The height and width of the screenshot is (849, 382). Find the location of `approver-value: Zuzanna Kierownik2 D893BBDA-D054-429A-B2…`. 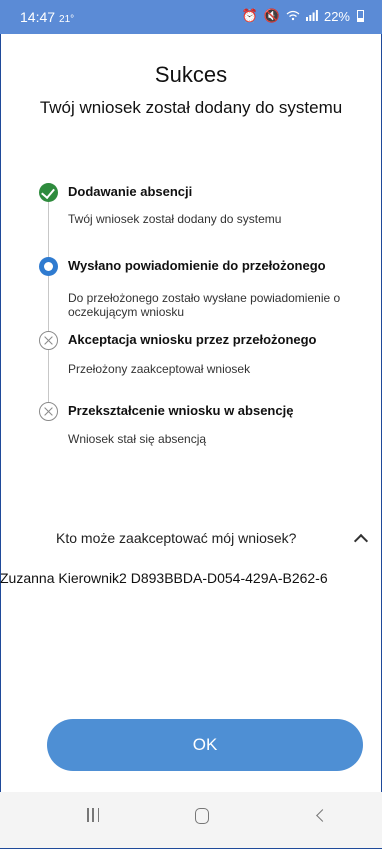

approver-value: Zuzanna Kierownik2 D893BBDA-D054-429A-B2… is located at coordinates (164, 578).